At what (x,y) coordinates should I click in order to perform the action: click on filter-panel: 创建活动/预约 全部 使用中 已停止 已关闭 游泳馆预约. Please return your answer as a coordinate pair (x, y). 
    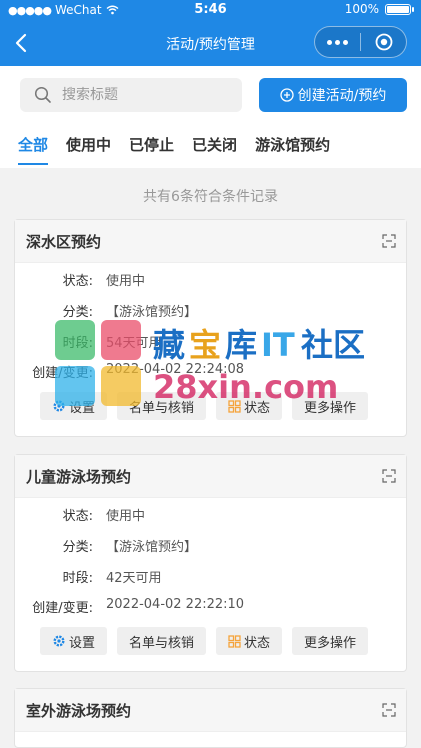
    Looking at the image, I should click on (210, 117).